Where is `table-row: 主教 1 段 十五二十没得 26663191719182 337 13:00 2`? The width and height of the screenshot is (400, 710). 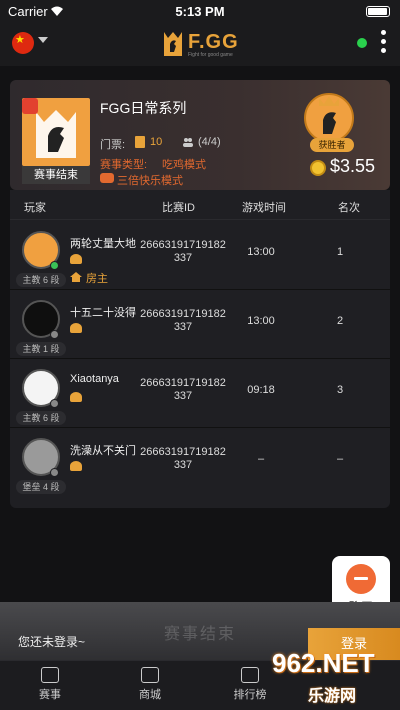
table-row: 主教 1 段 十五二十没得 26663191719182 337 13:00 2 is located at coordinates (200, 324).